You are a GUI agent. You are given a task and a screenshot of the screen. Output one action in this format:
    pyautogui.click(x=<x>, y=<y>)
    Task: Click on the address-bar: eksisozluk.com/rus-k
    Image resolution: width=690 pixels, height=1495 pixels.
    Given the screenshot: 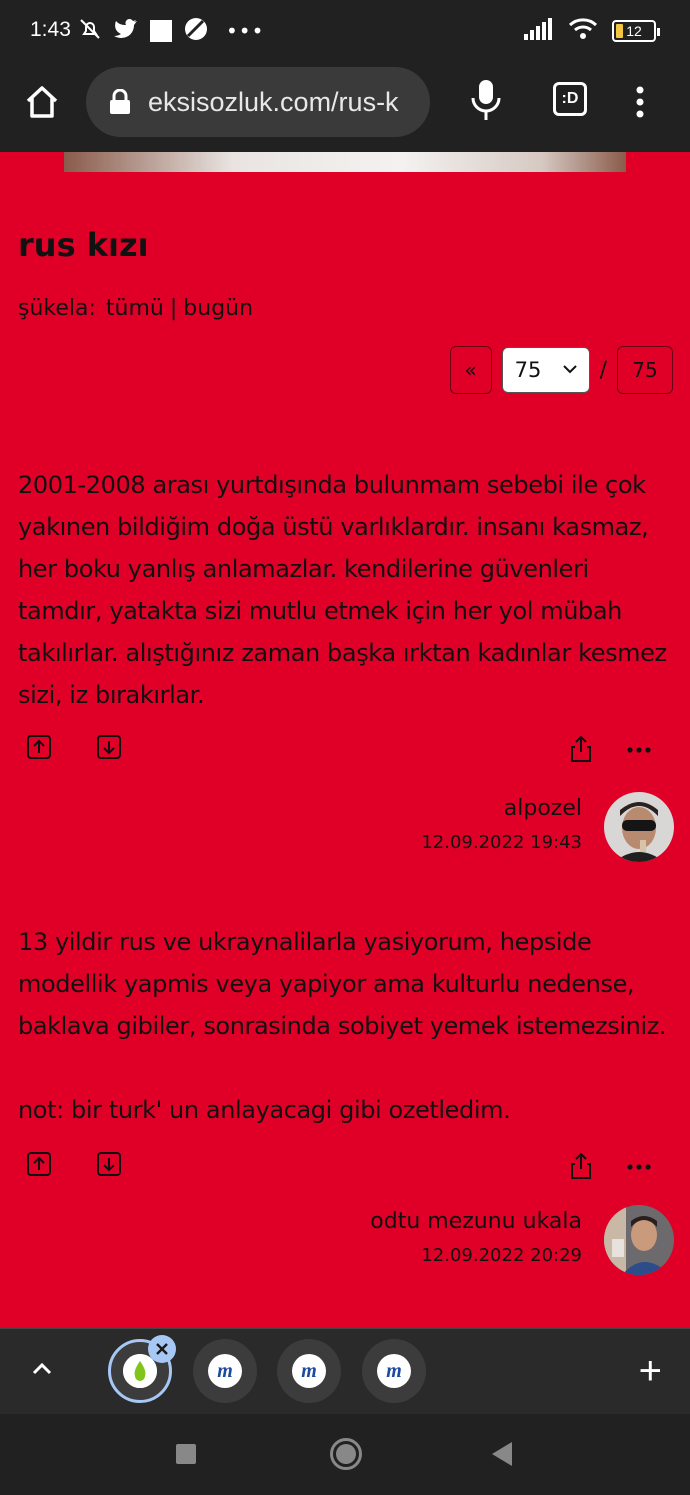 What is the action you would take?
    pyautogui.click(x=258, y=102)
    